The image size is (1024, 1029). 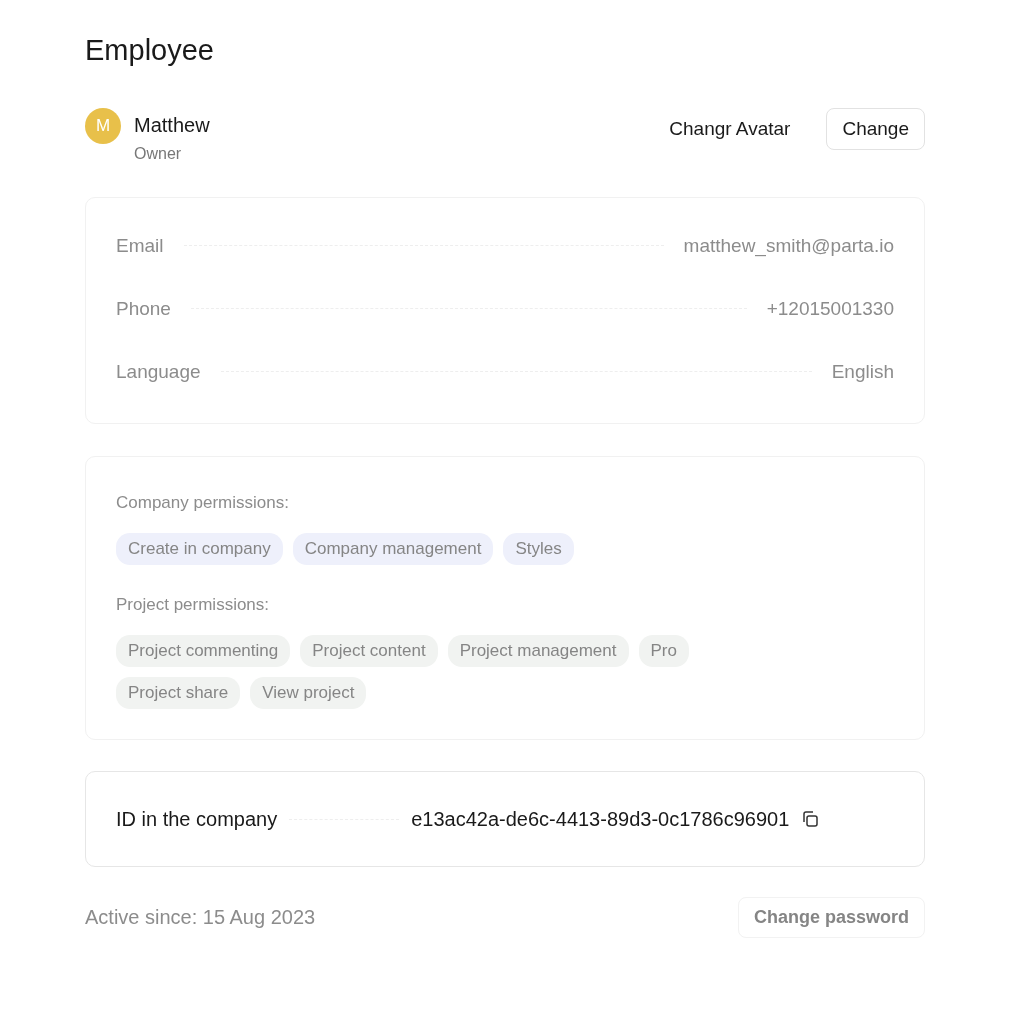 What do you see at coordinates (103, 126) in the screenshot?
I see `avatar-circle: M` at bounding box center [103, 126].